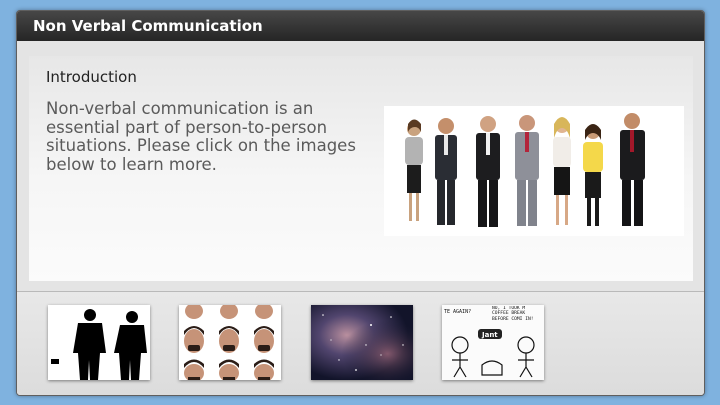 The image size is (720, 405). I want to click on business-team-image, so click(534, 171).